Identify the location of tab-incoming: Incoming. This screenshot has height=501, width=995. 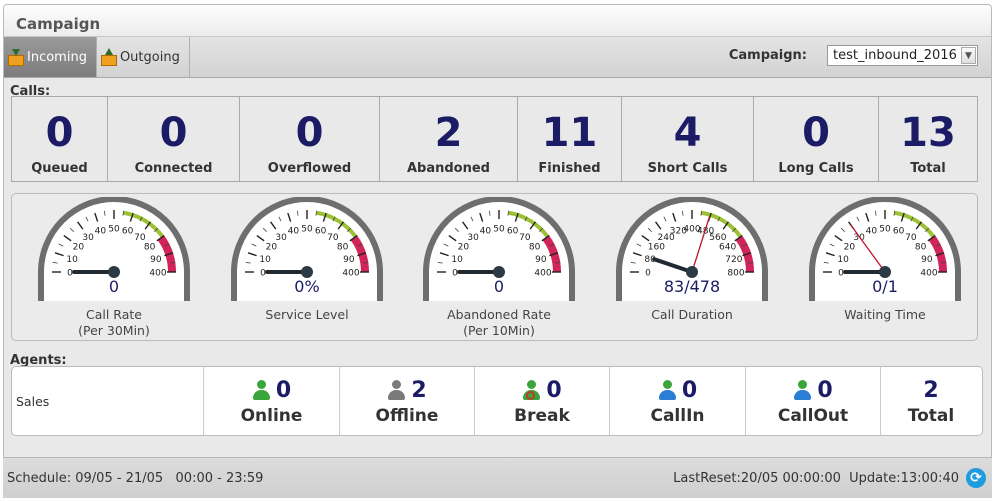
(50, 57).